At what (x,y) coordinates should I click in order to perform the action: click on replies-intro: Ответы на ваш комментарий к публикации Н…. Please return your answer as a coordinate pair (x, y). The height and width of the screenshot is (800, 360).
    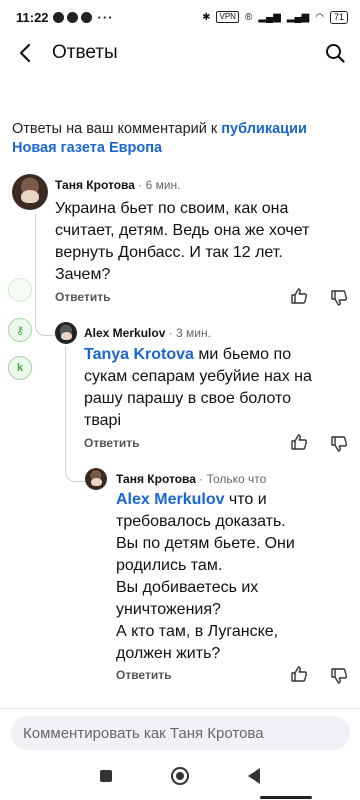
    Looking at the image, I should click on (182, 139).